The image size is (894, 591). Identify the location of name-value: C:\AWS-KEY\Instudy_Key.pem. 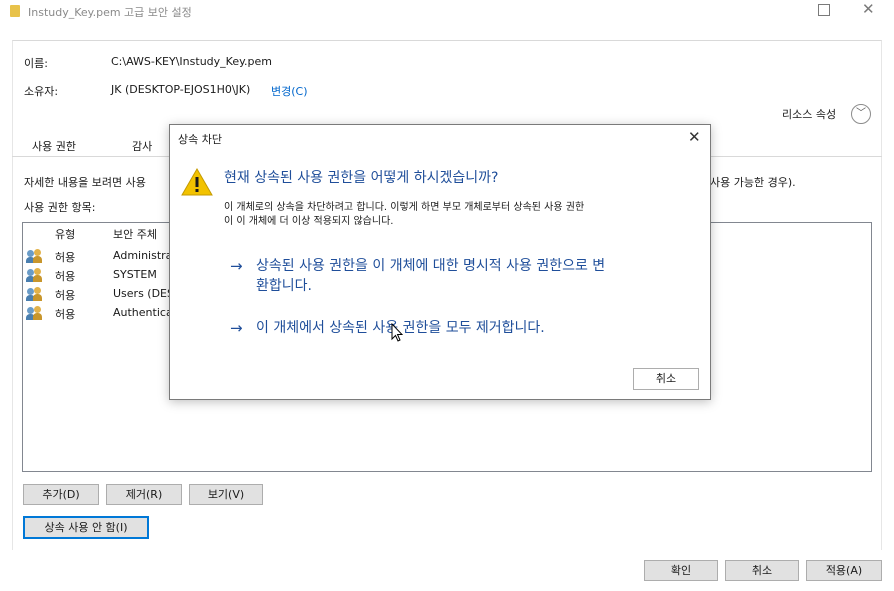
(191, 61).